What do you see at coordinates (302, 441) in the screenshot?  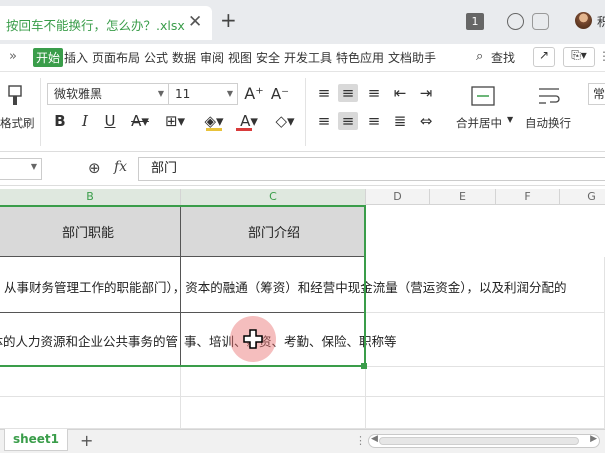 I see `sheet-bar: sheet1 + ⋮ ◀ ▶` at bounding box center [302, 441].